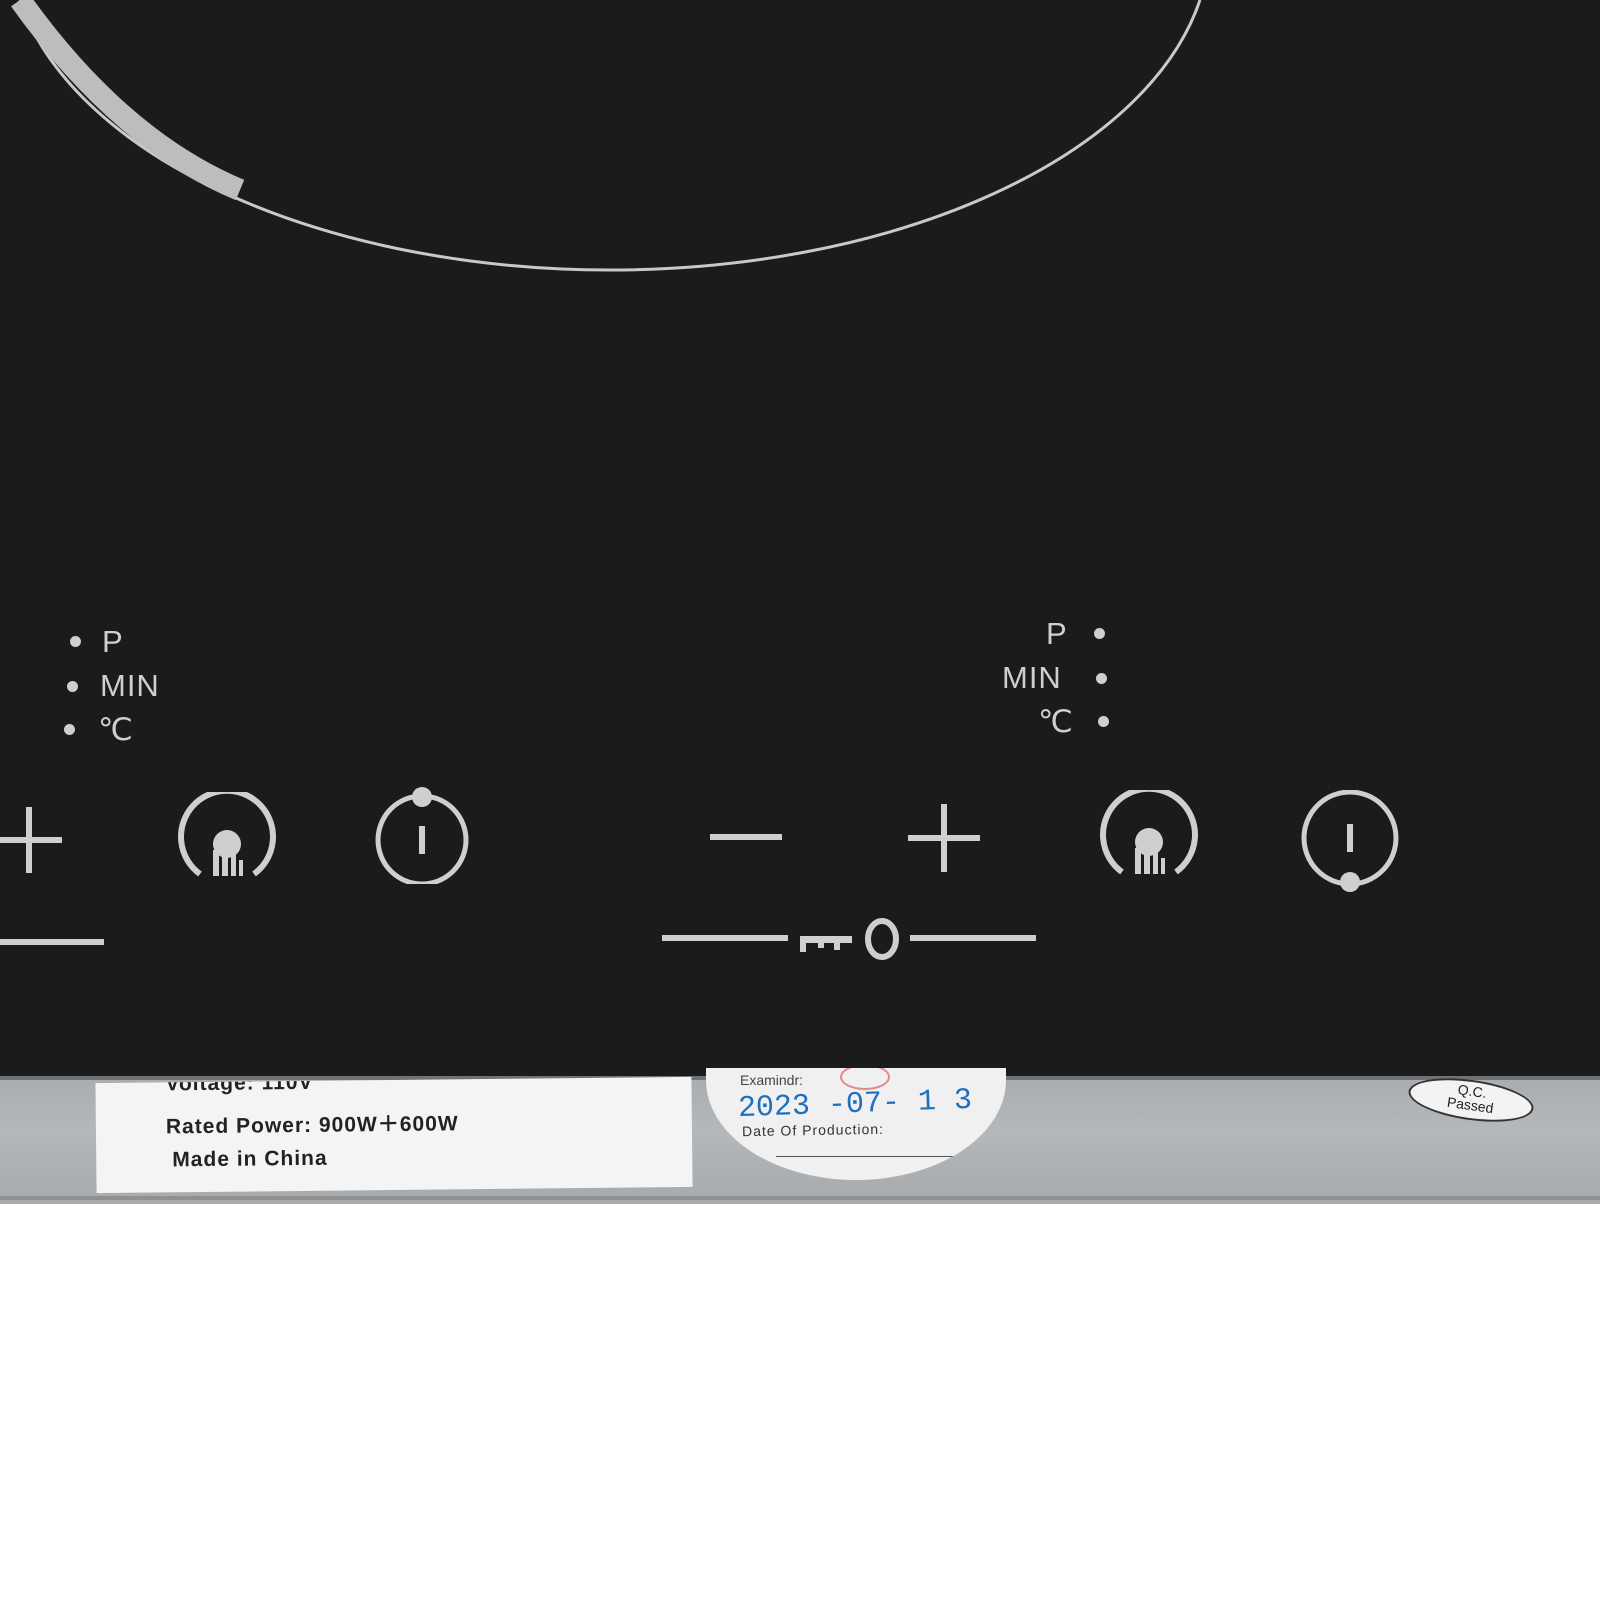  I want to click on zone-a-boost-icon, so click(227, 842).